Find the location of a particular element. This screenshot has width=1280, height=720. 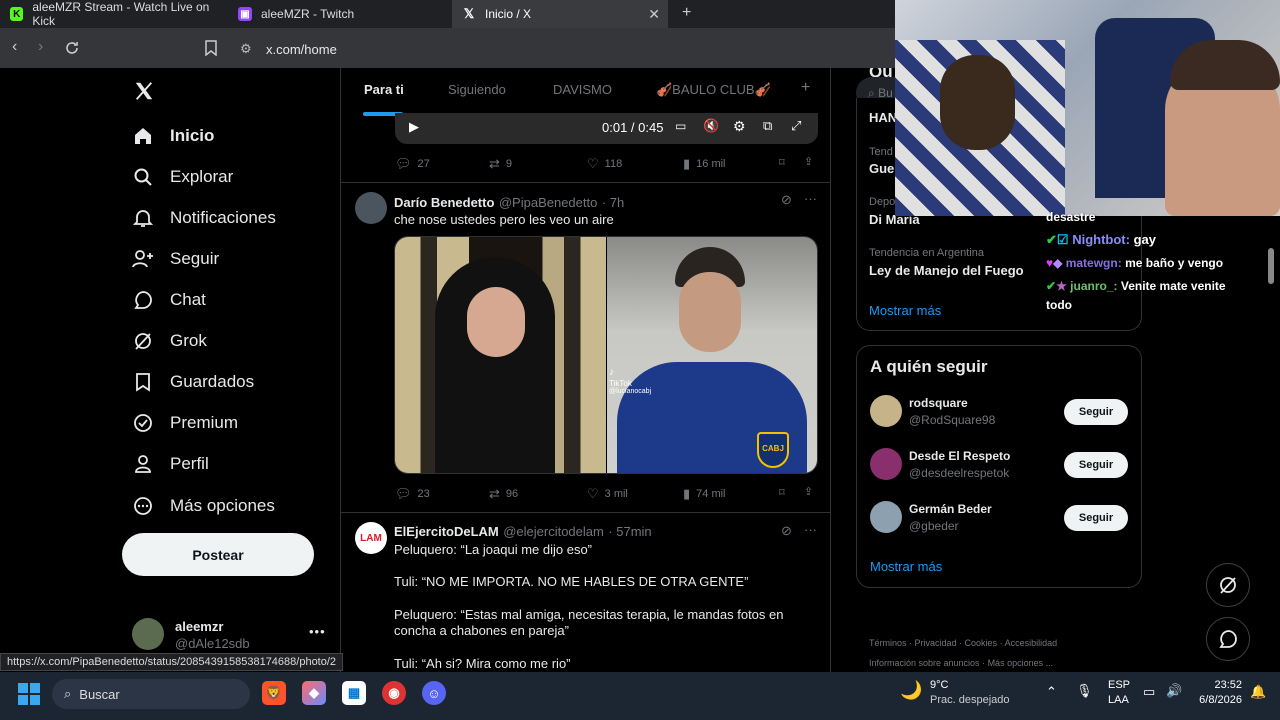

sidebar-item-perfil: Perfil is located at coordinates (170, 464).